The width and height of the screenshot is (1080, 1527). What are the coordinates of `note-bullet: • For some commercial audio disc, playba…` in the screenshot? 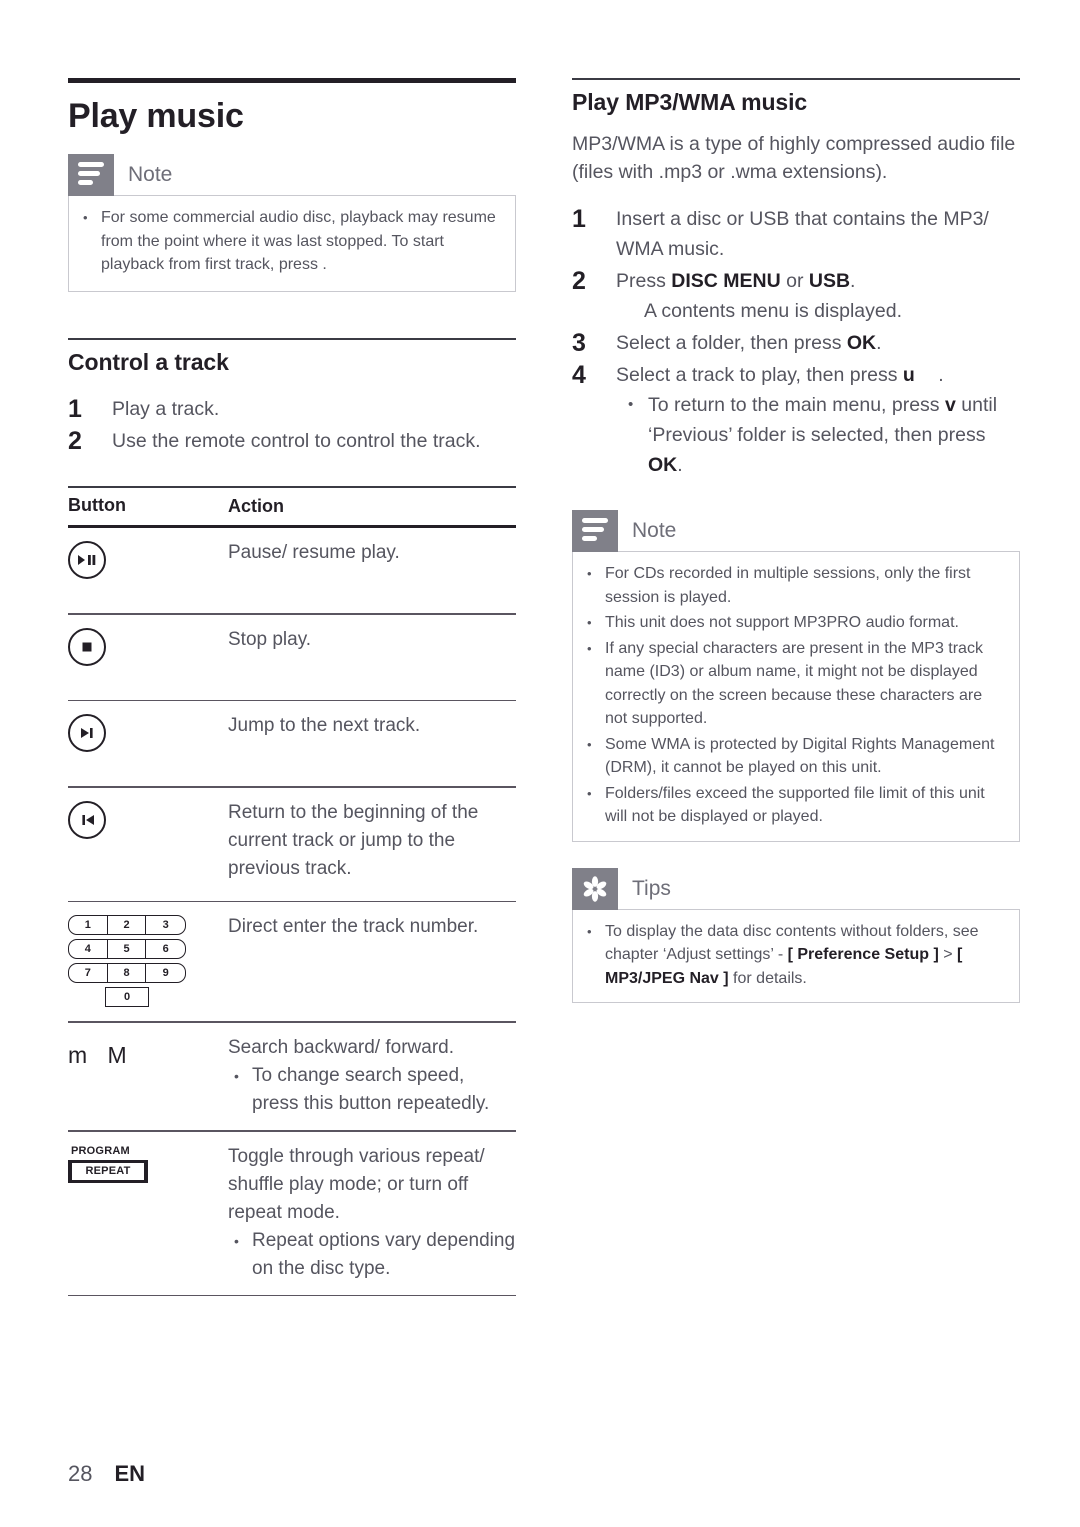 It's located at (292, 241).